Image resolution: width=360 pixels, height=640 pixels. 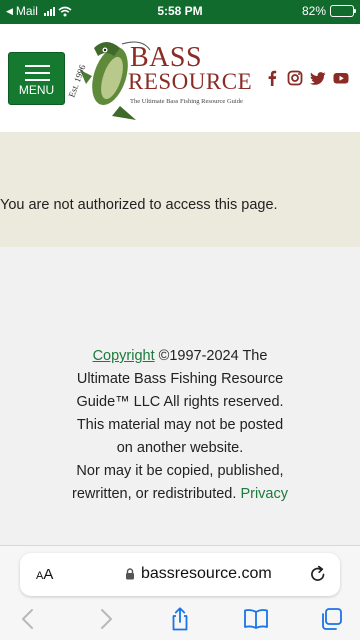 I want to click on text-size-button: AAAA, so click(x=44, y=574).